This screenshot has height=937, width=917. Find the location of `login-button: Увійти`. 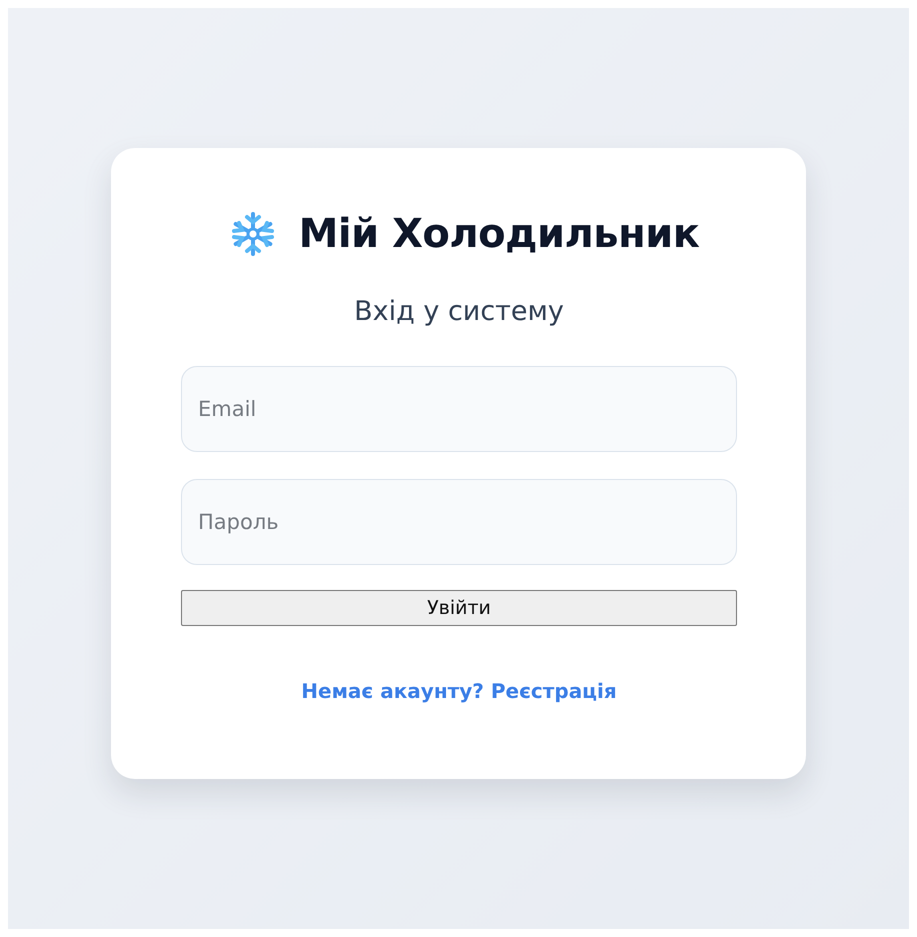

login-button: Увійти is located at coordinates (459, 608).